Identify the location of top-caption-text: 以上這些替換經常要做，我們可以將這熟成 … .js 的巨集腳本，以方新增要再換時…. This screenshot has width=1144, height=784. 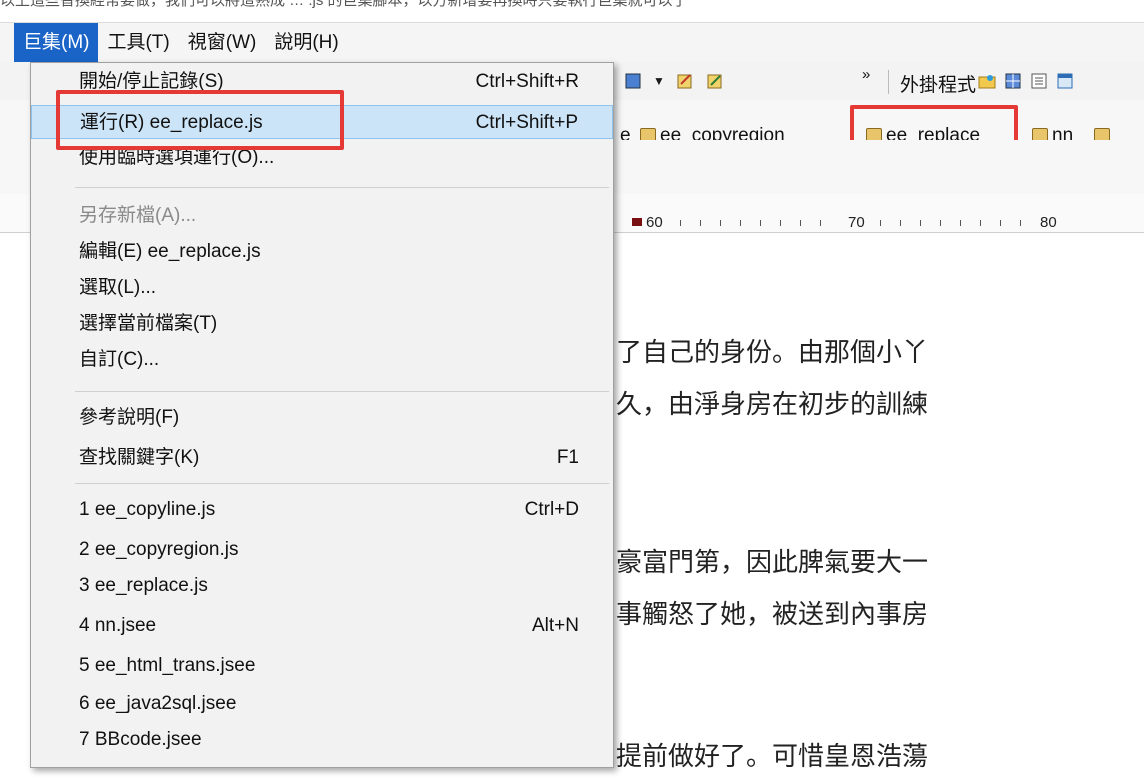
(344, 4).